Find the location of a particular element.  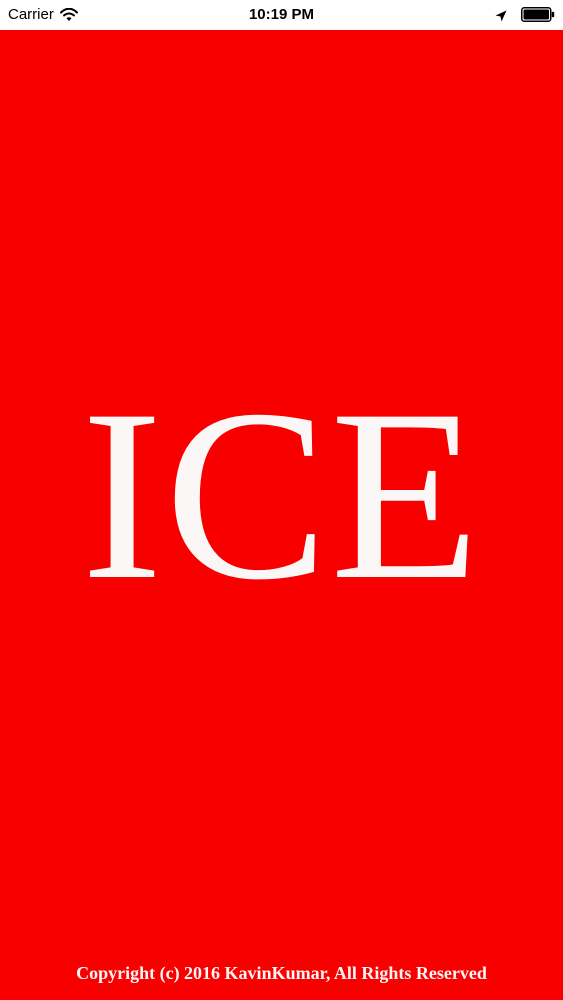

status-time: 10:19 PM is located at coordinates (281, 14).